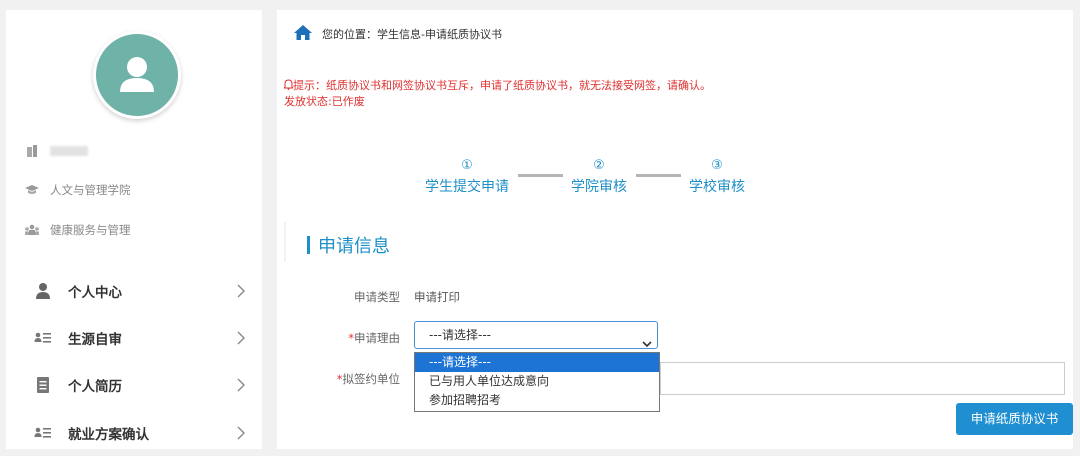 This screenshot has width=1080, height=456. What do you see at coordinates (134, 385) in the screenshot?
I see `menu-item-resume: 个人简历` at bounding box center [134, 385].